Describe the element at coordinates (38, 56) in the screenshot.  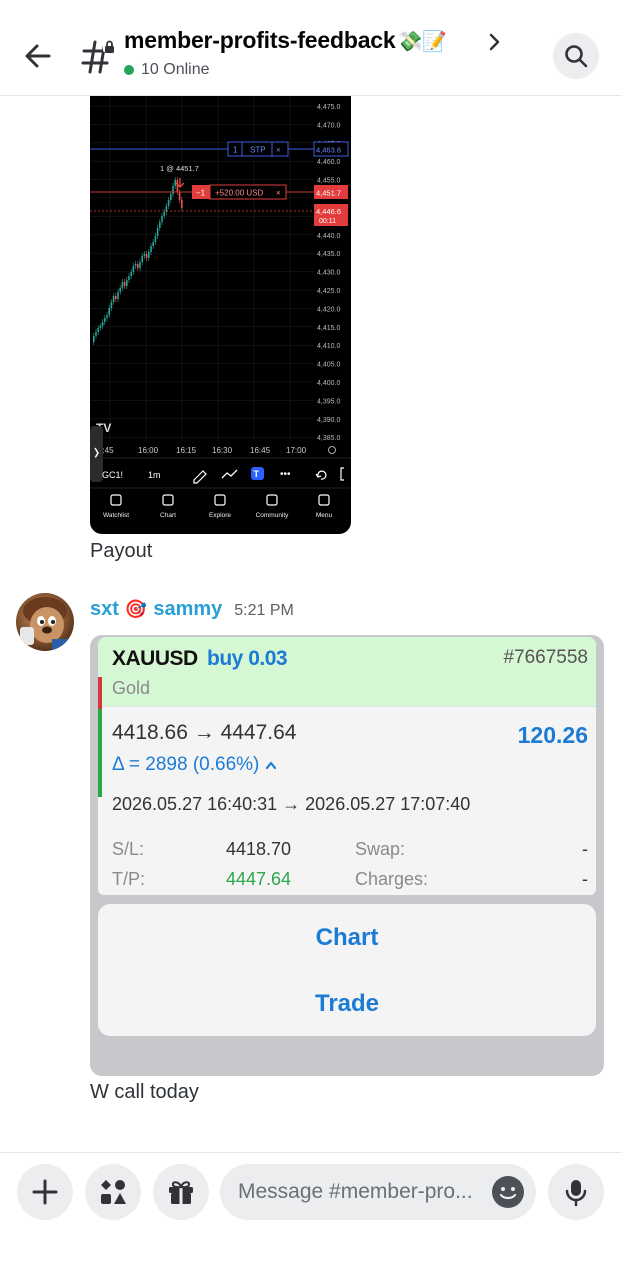
I see `back-arrow-icon` at that location.